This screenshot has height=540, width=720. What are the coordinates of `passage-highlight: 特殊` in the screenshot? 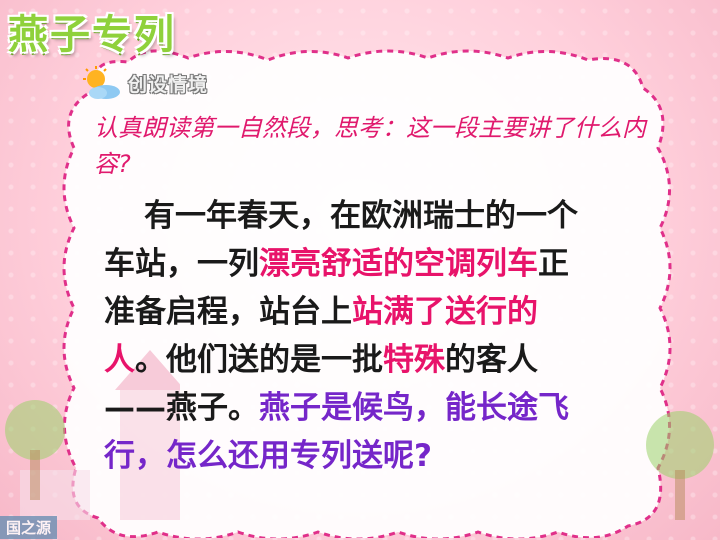 It's located at (414, 360).